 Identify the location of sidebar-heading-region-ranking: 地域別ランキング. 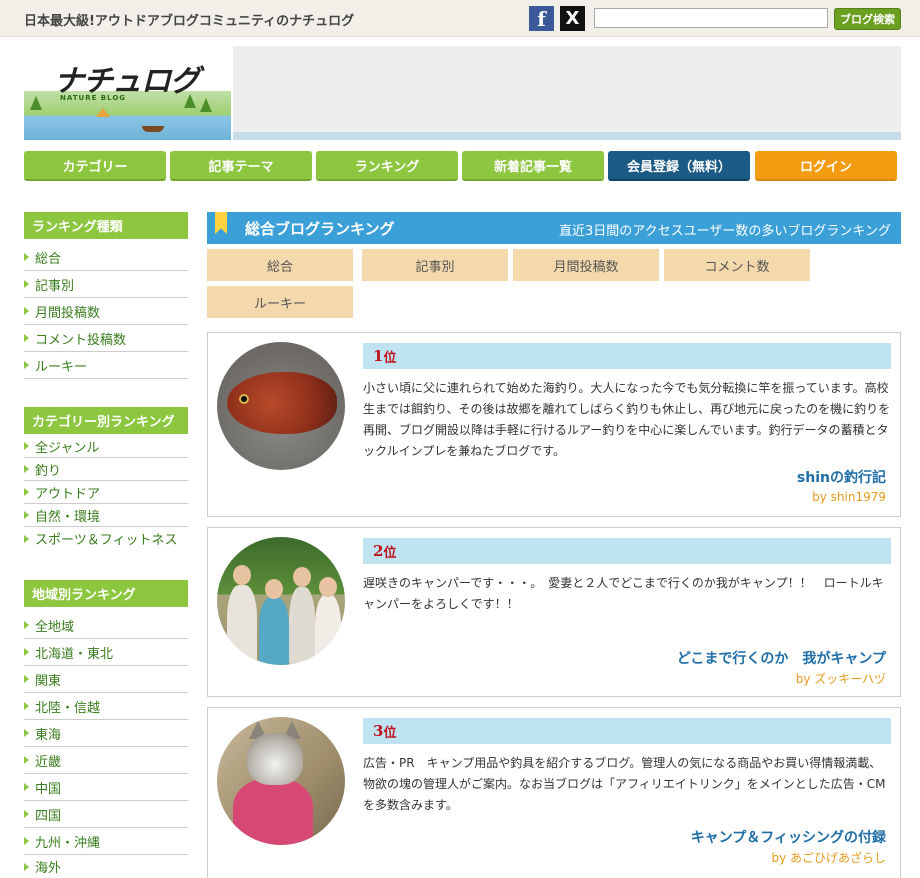
(106, 593).